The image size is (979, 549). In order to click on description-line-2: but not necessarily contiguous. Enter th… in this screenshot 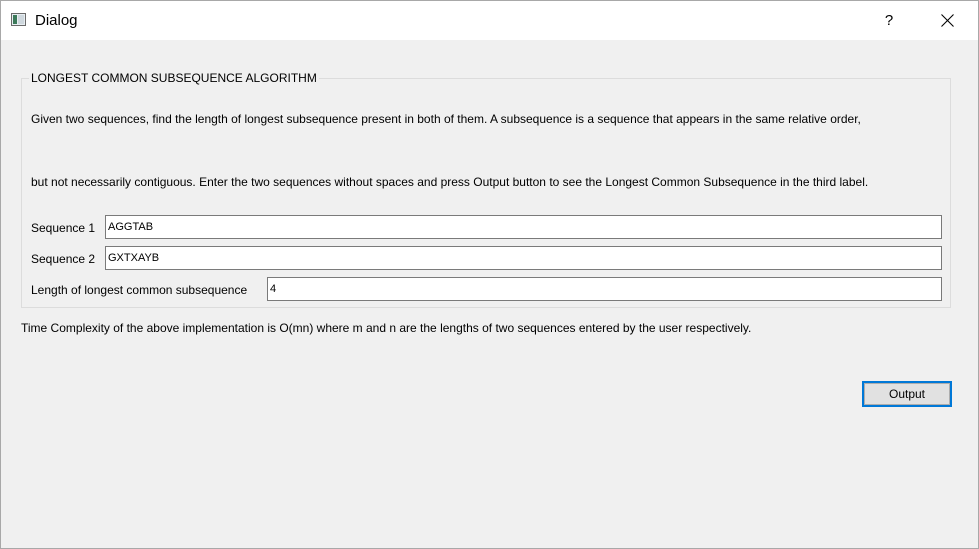, I will do `click(450, 182)`.